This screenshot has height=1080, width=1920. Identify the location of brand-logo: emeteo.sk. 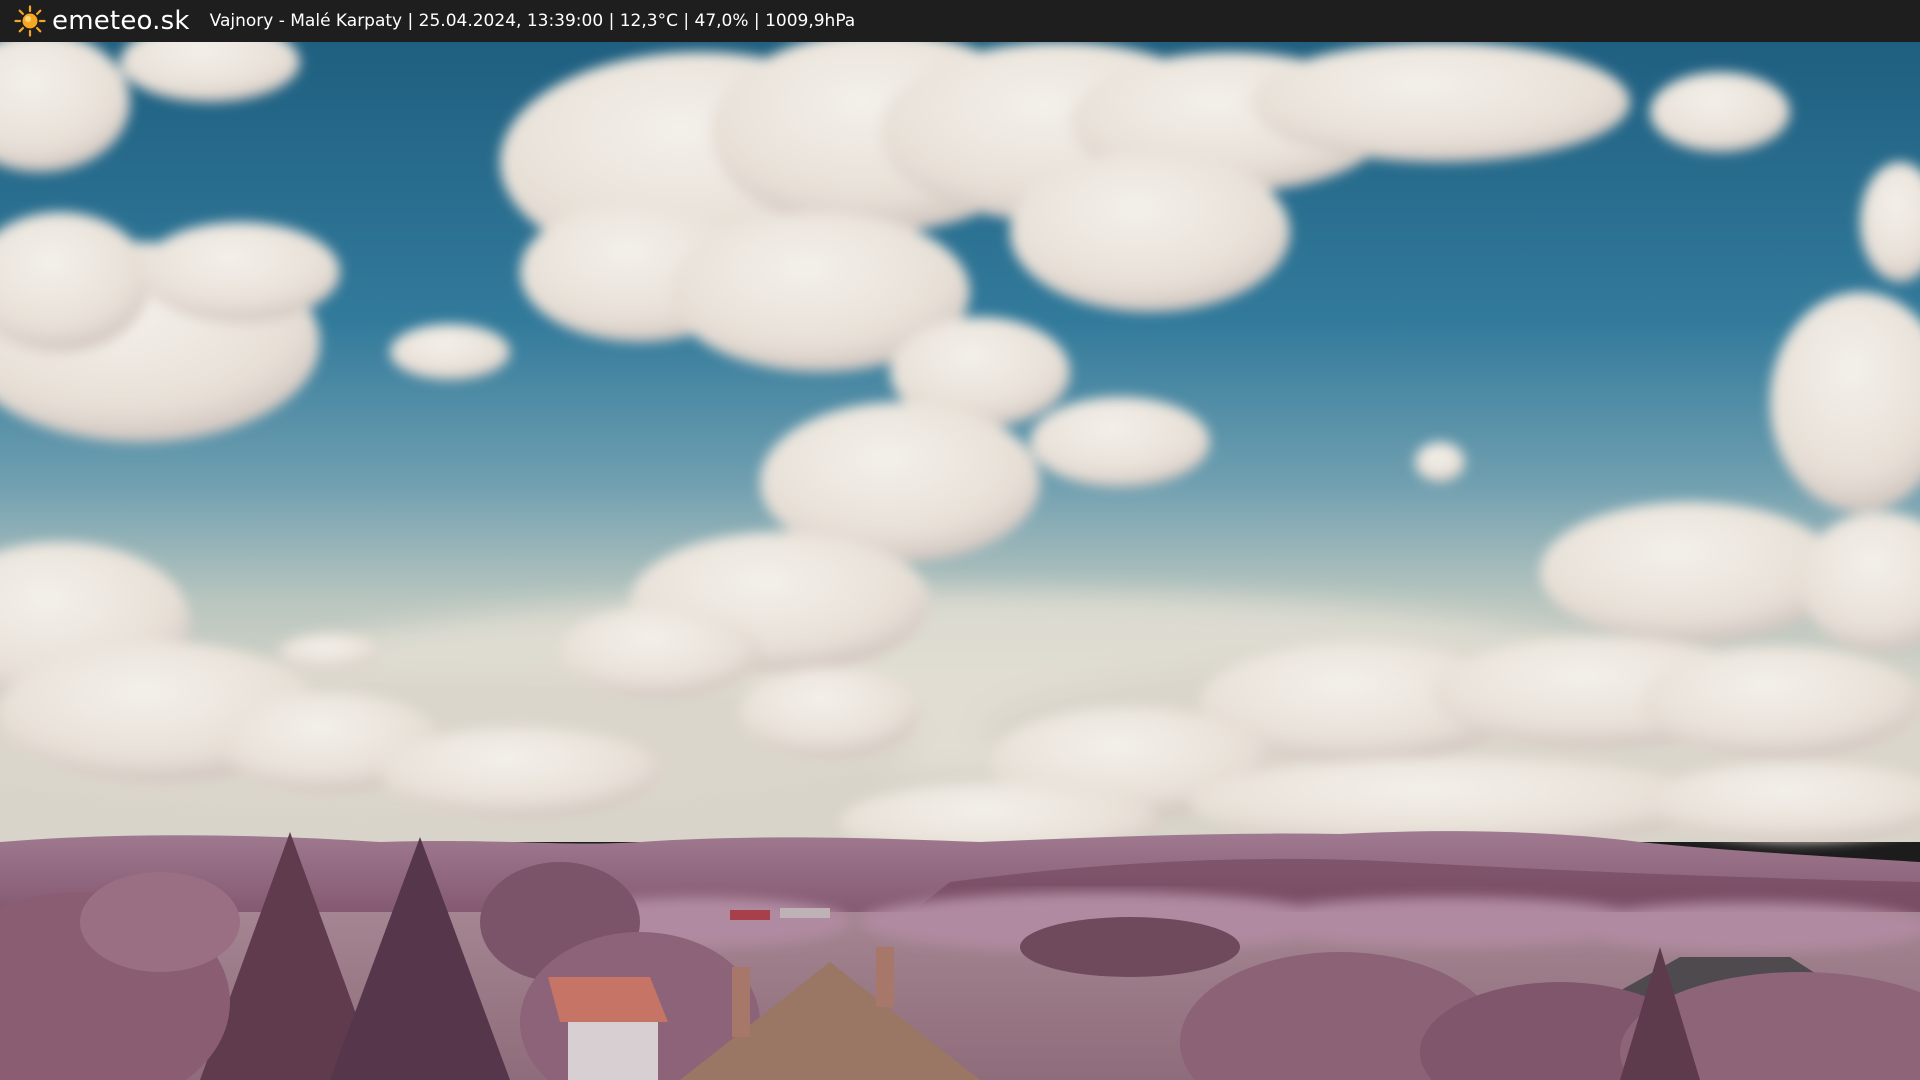
(102, 21).